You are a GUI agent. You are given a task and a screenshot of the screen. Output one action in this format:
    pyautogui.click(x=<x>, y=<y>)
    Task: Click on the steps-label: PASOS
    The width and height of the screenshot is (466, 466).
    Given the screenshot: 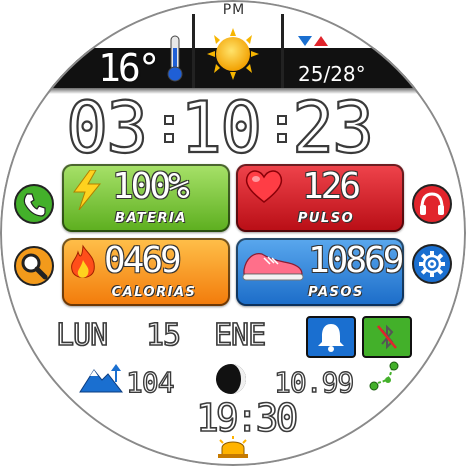 What is the action you would take?
    pyautogui.click(x=336, y=292)
    